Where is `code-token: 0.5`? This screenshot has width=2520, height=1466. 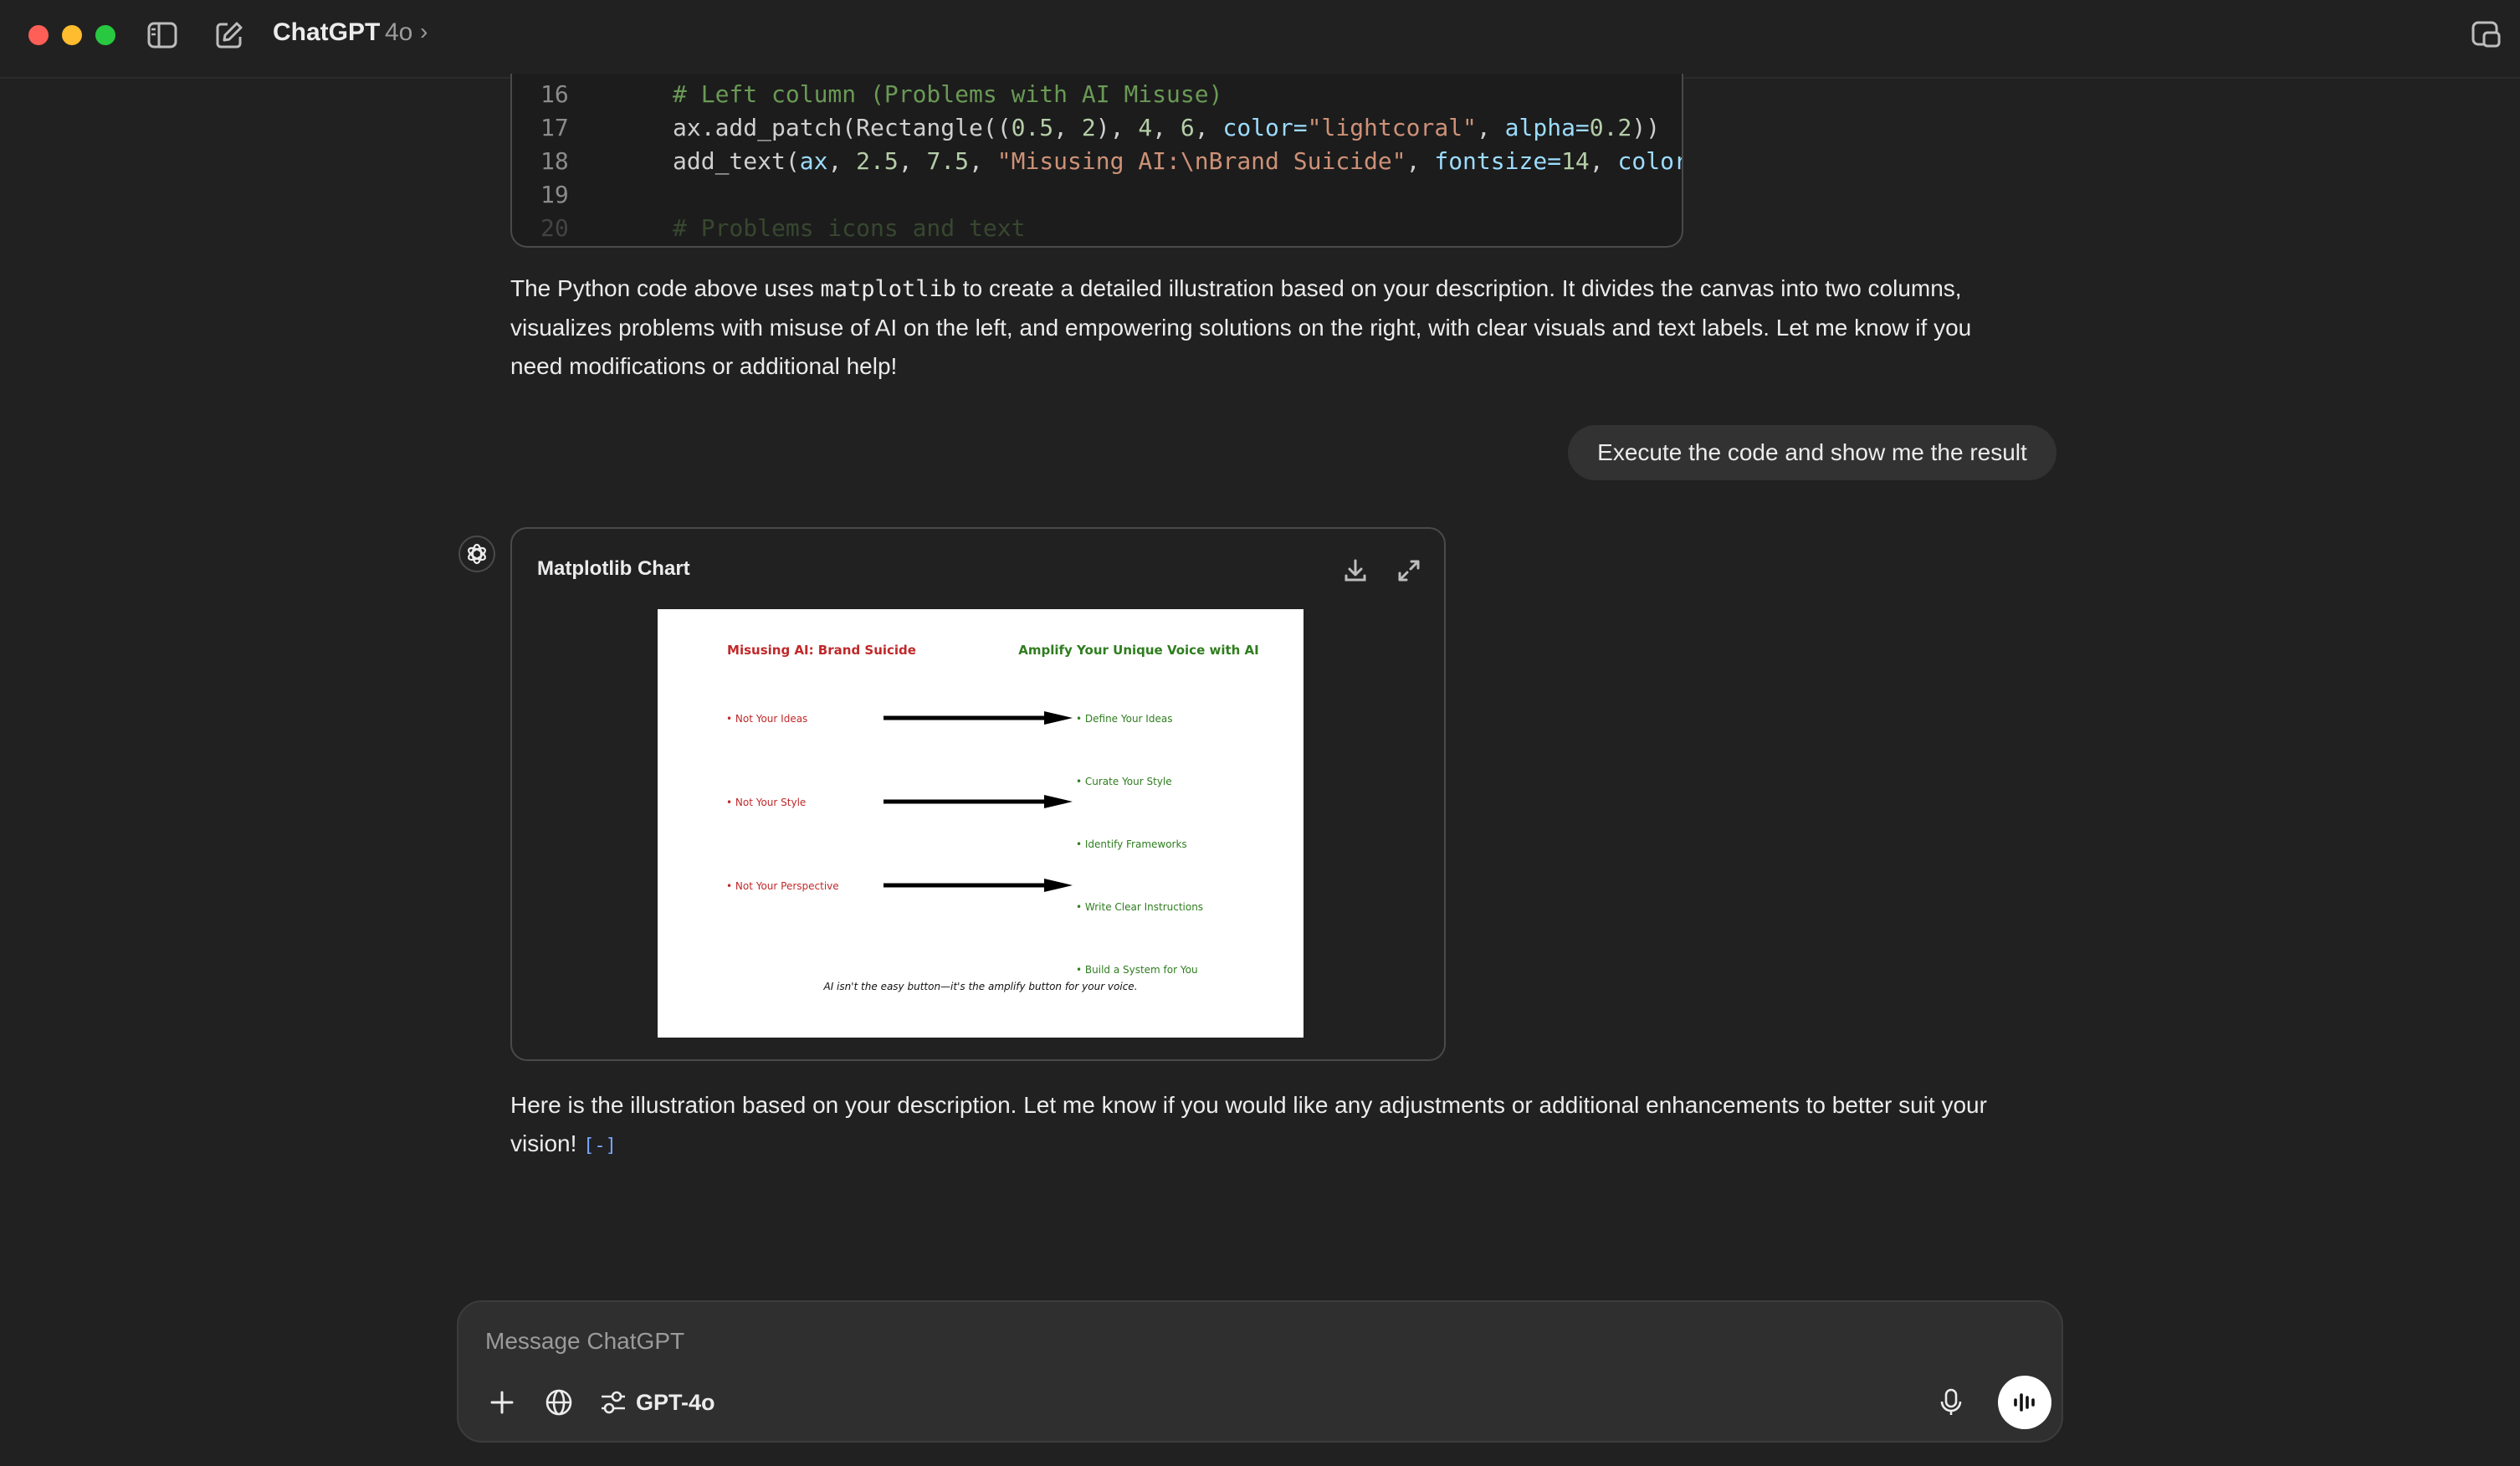
code-token: 0.5 is located at coordinates (1032, 127).